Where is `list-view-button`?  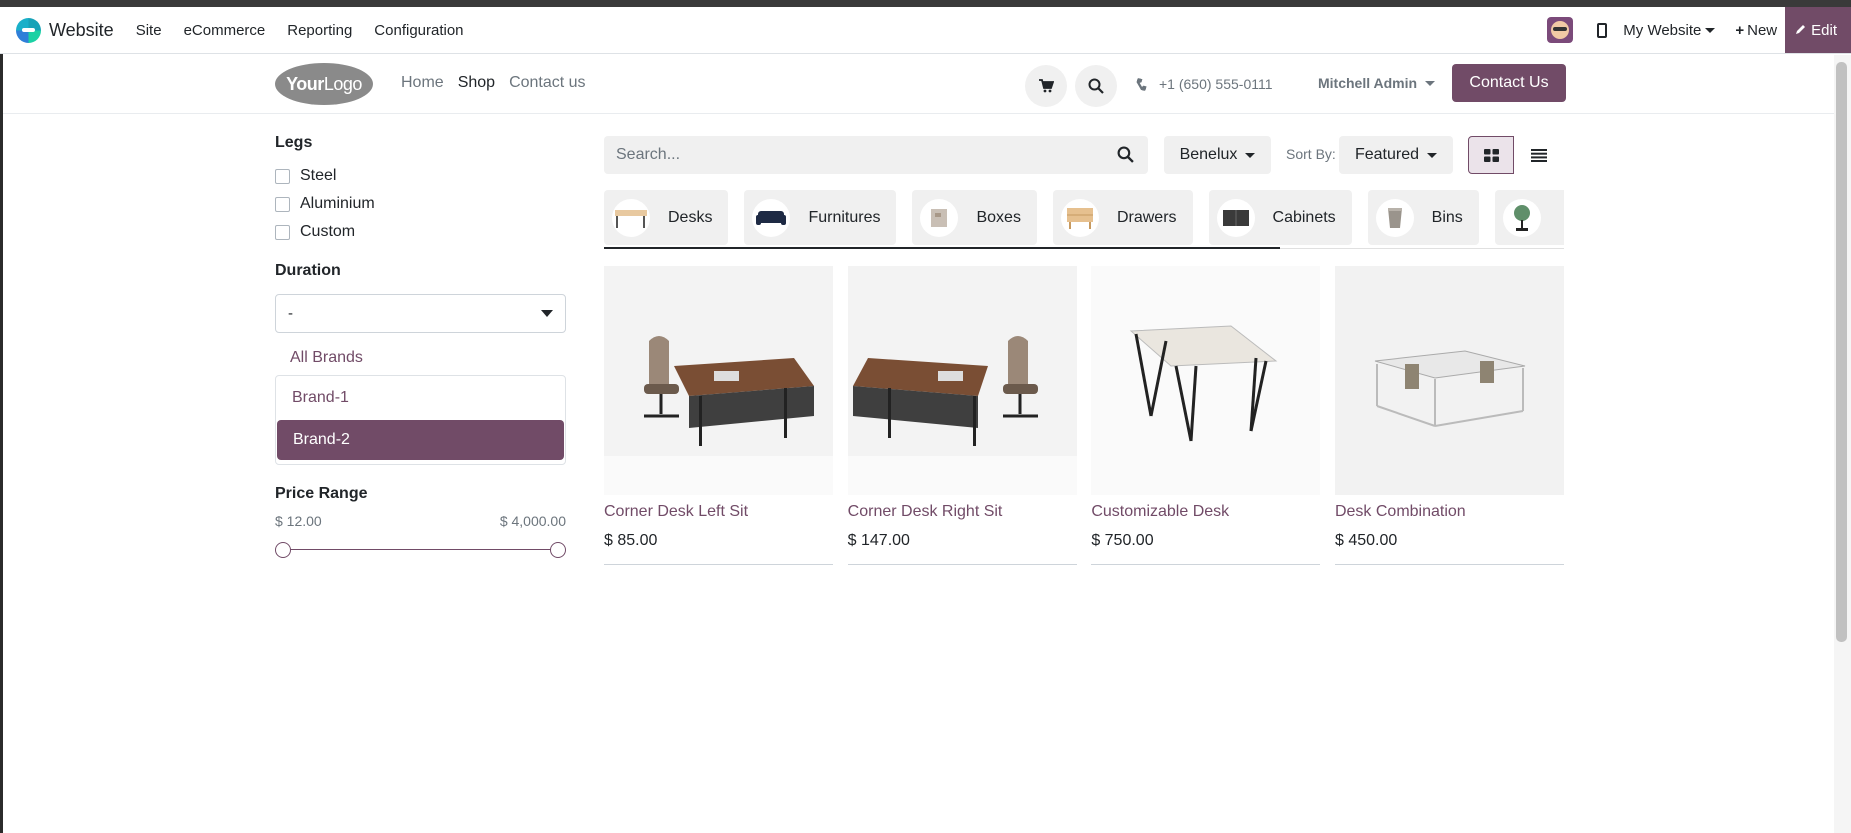 list-view-button is located at coordinates (1539, 155).